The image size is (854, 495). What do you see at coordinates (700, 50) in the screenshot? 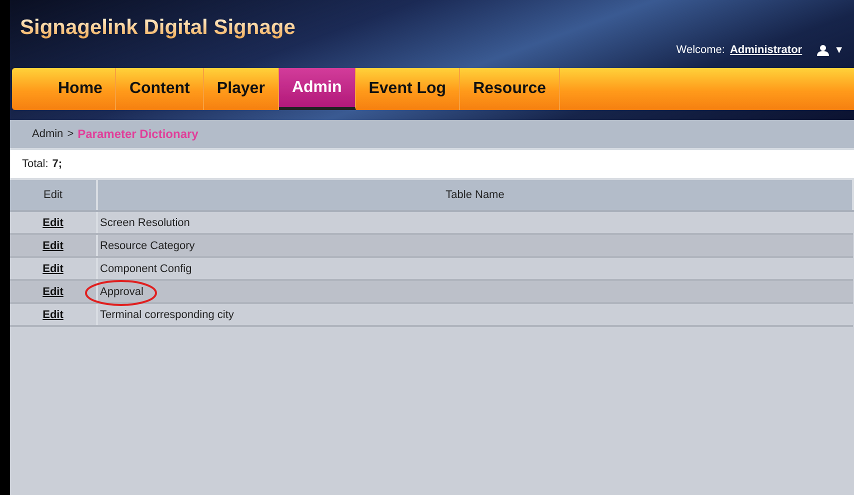
I see `welcome-label: Welcome:` at bounding box center [700, 50].